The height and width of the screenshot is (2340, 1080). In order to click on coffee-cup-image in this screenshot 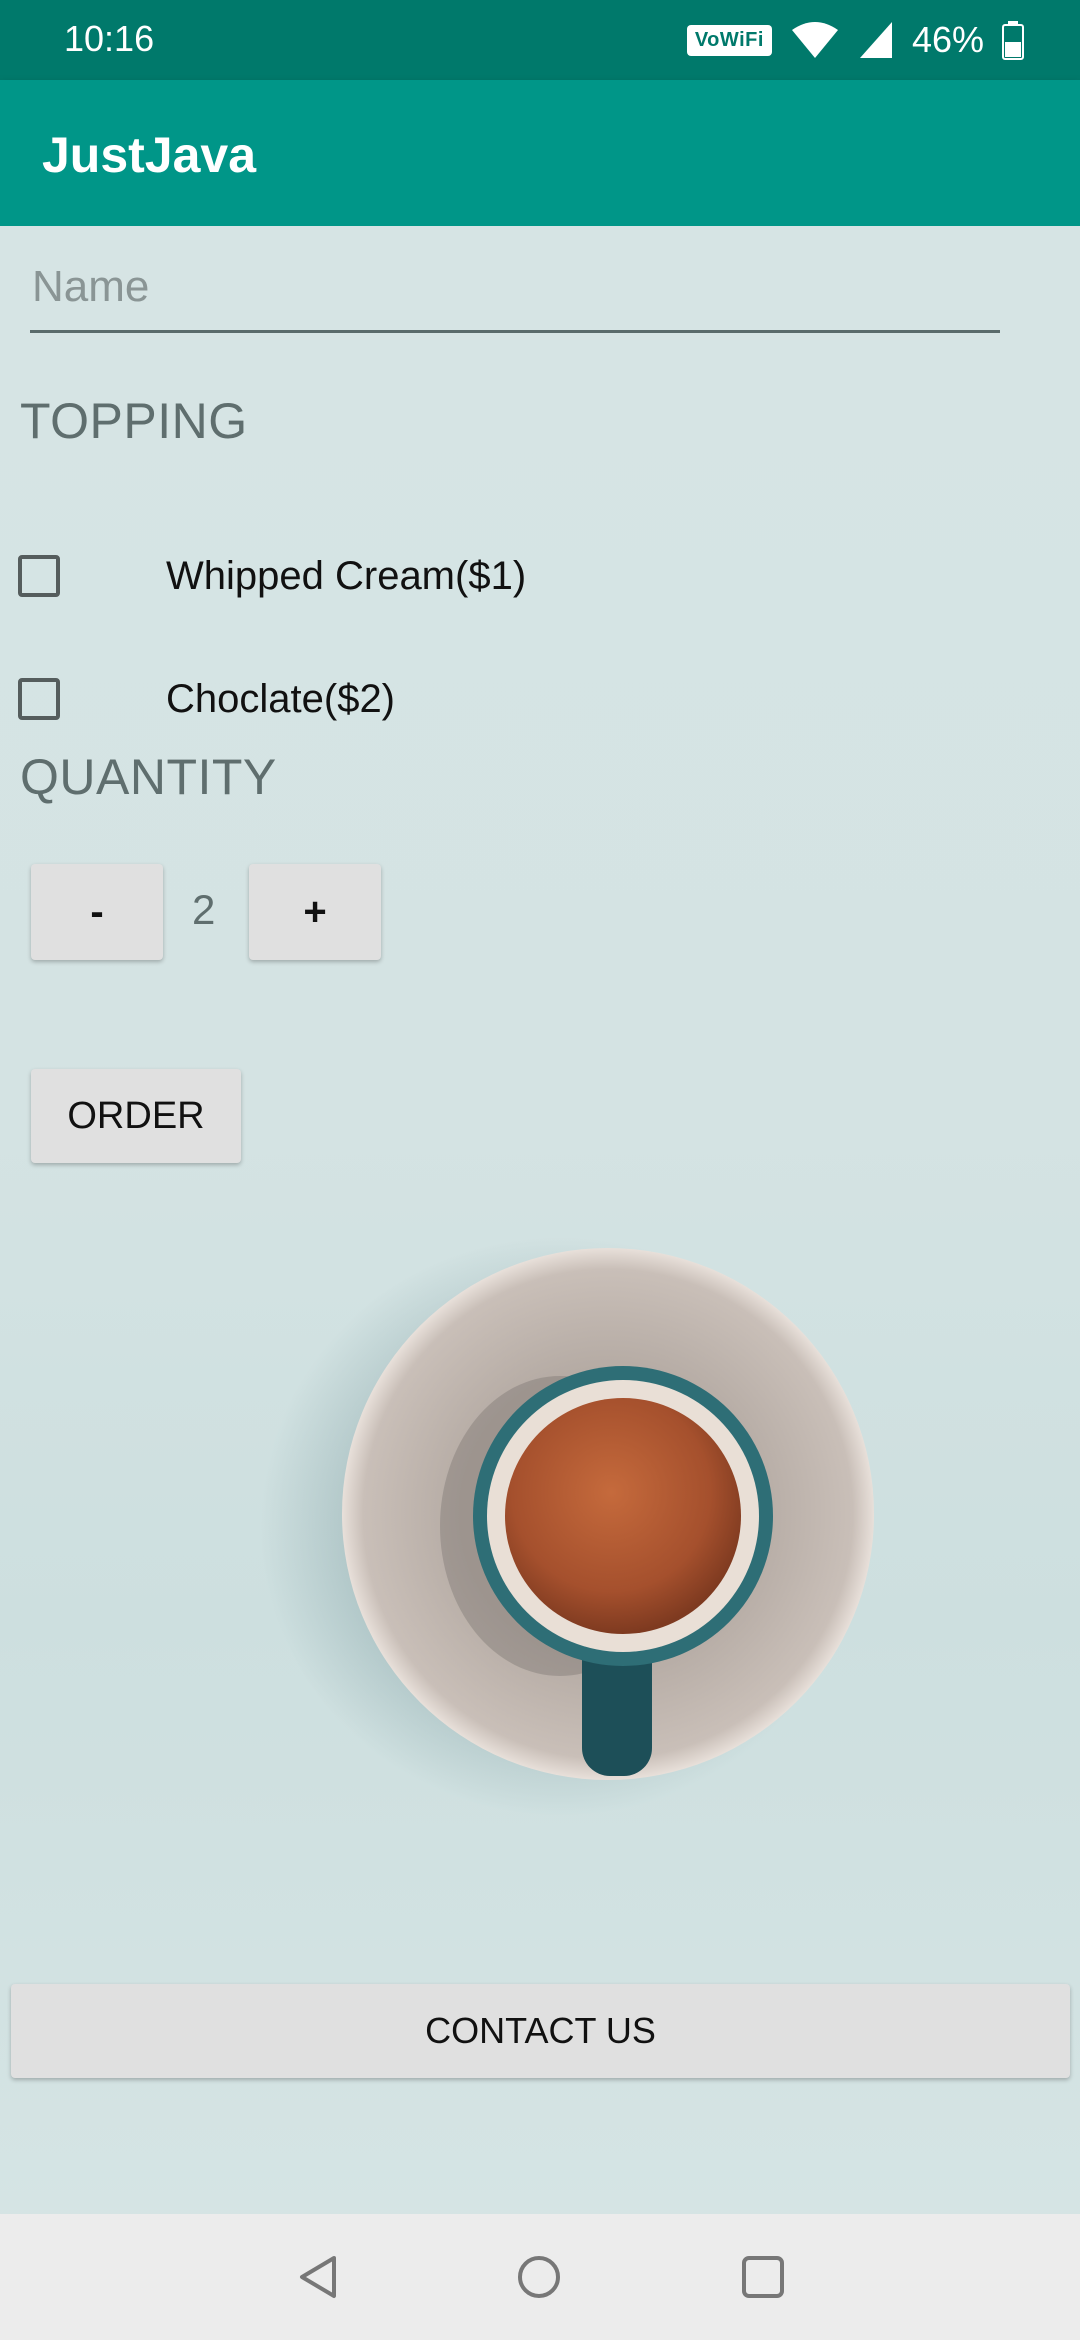, I will do `click(567, 1526)`.